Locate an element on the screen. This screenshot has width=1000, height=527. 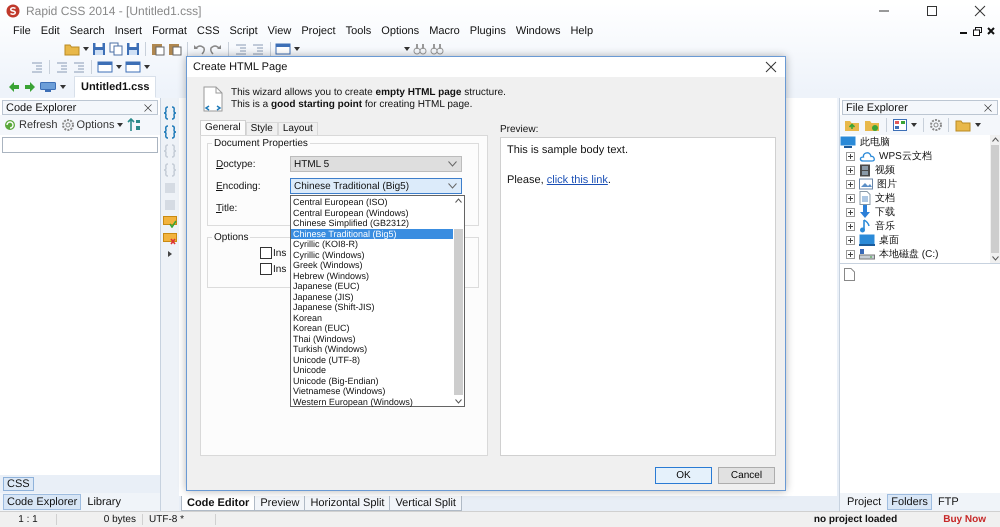
list-option: Korean (EUC) is located at coordinates (372, 328).